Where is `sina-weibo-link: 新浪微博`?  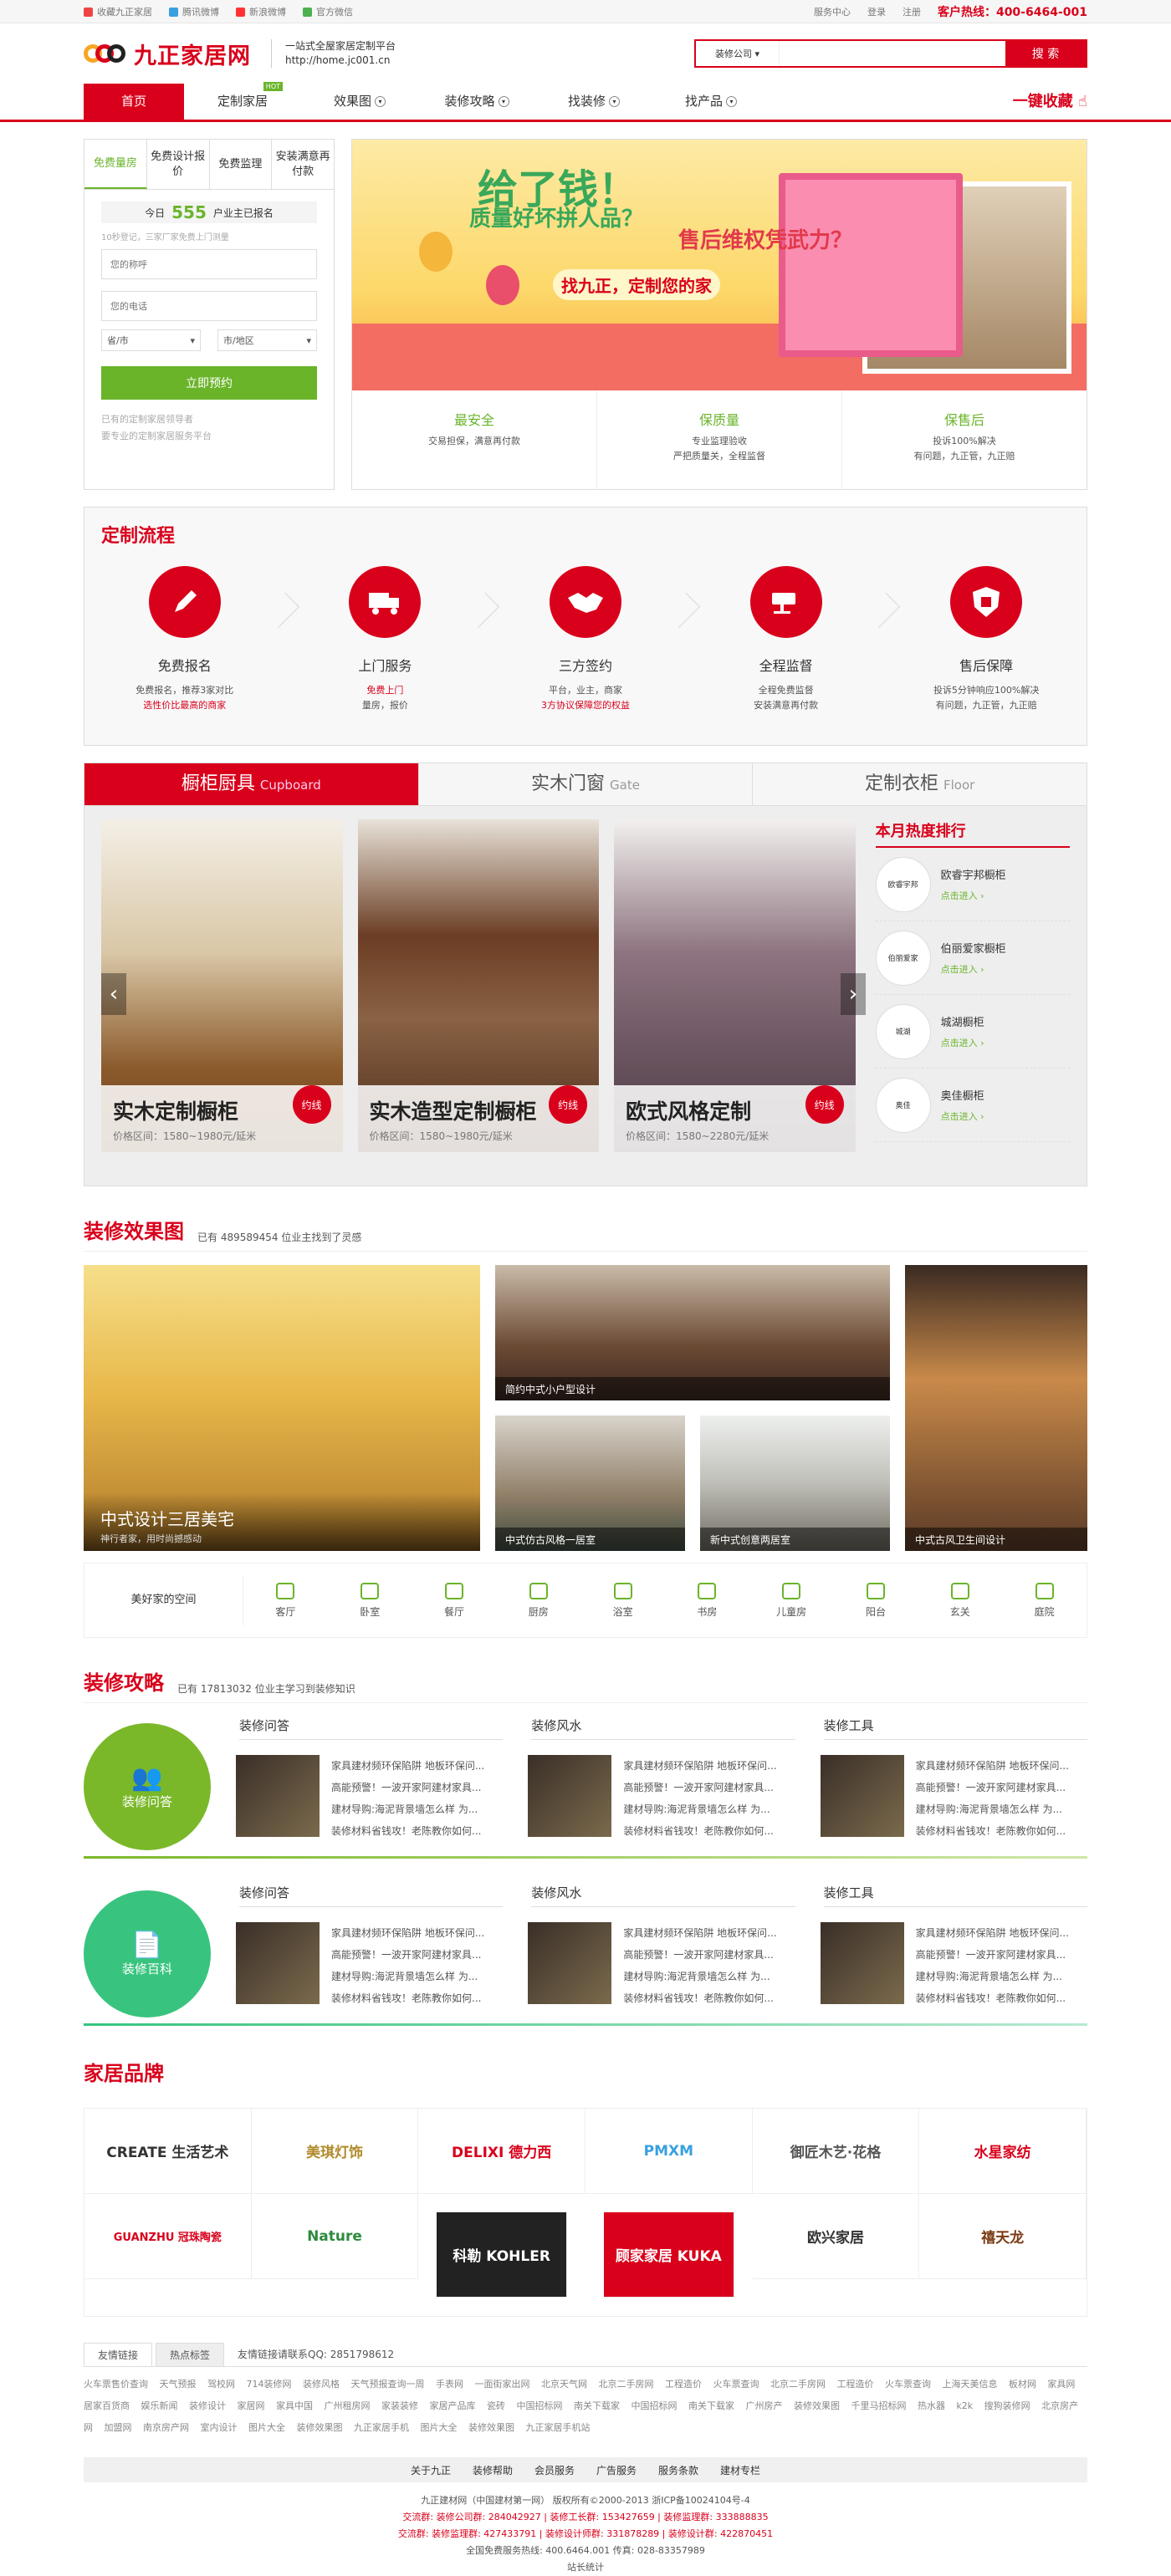 sina-weibo-link: 新浪微博 is located at coordinates (261, 11).